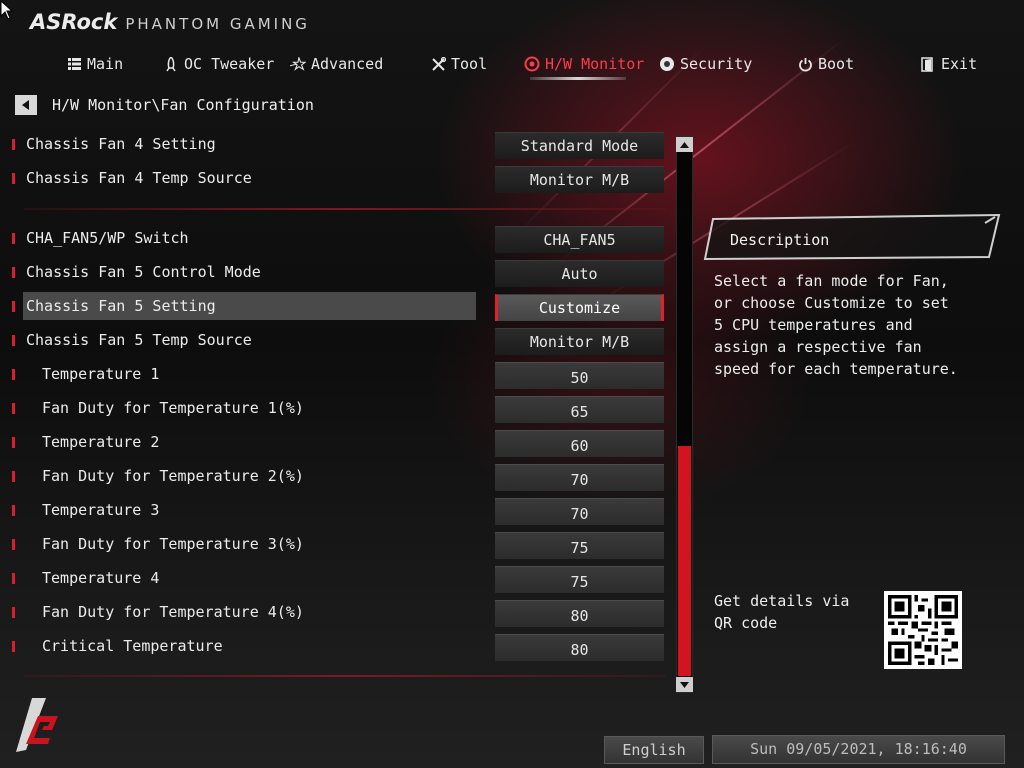 Image resolution: width=1024 pixels, height=768 pixels. What do you see at coordinates (101, 442) in the screenshot?
I see `setting-label: Temperature 2` at bounding box center [101, 442].